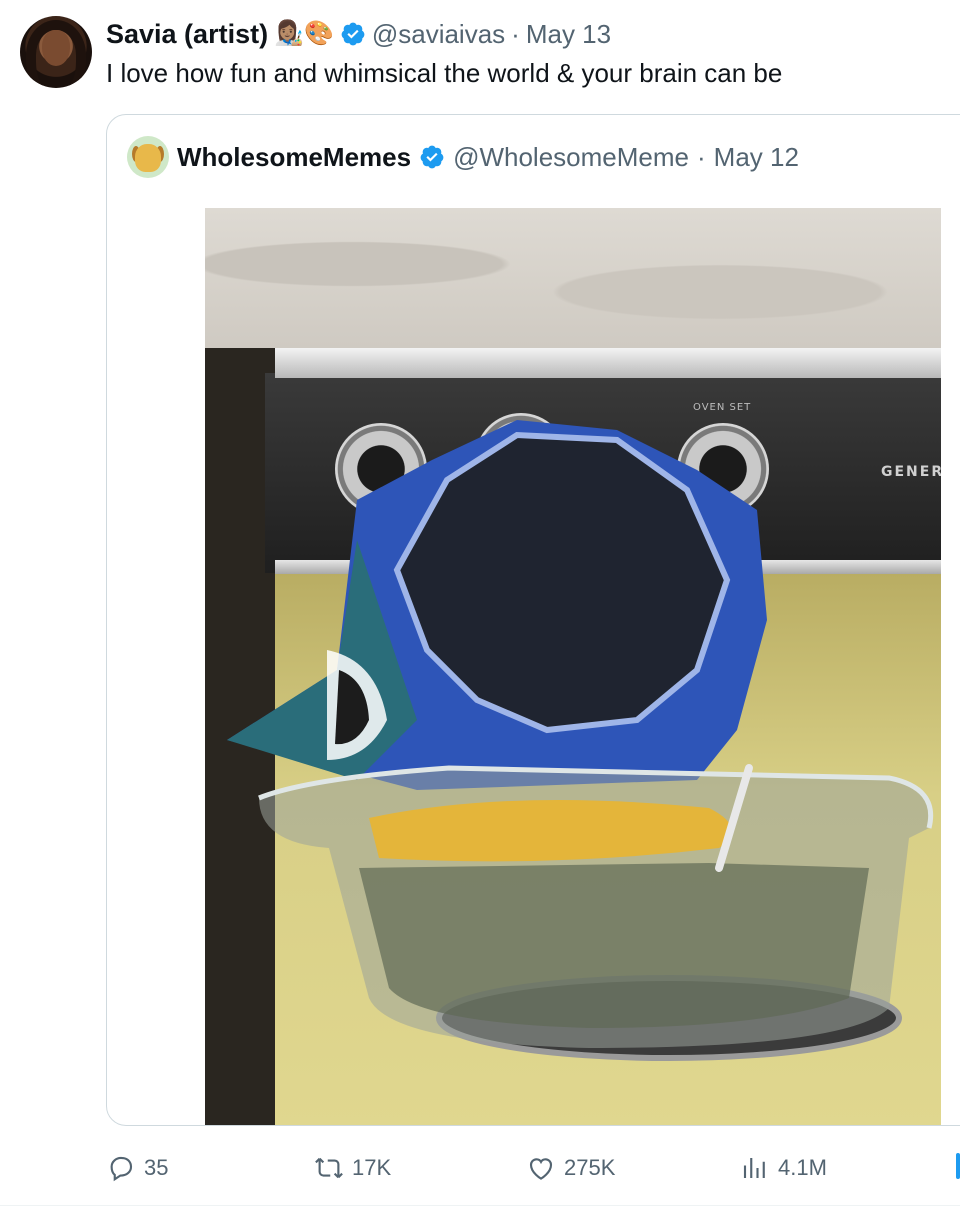 This screenshot has width=960, height=1210. What do you see at coordinates (756, 156) in the screenshot?
I see `quoted-tweet-date: May 12` at bounding box center [756, 156].